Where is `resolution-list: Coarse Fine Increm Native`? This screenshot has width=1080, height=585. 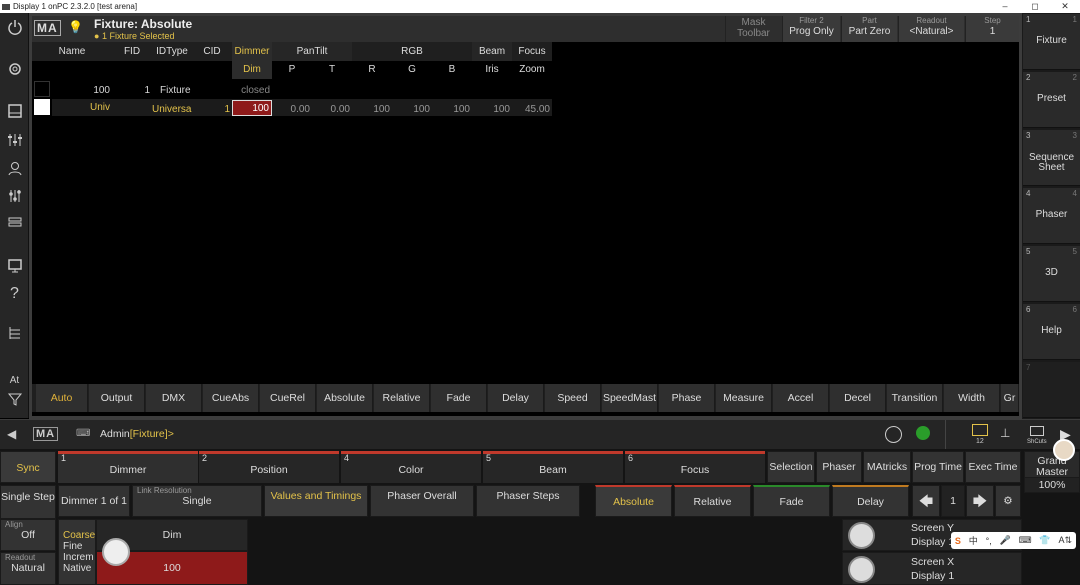
resolution-list: Coarse Fine Increm Native is located at coordinates (77, 552).